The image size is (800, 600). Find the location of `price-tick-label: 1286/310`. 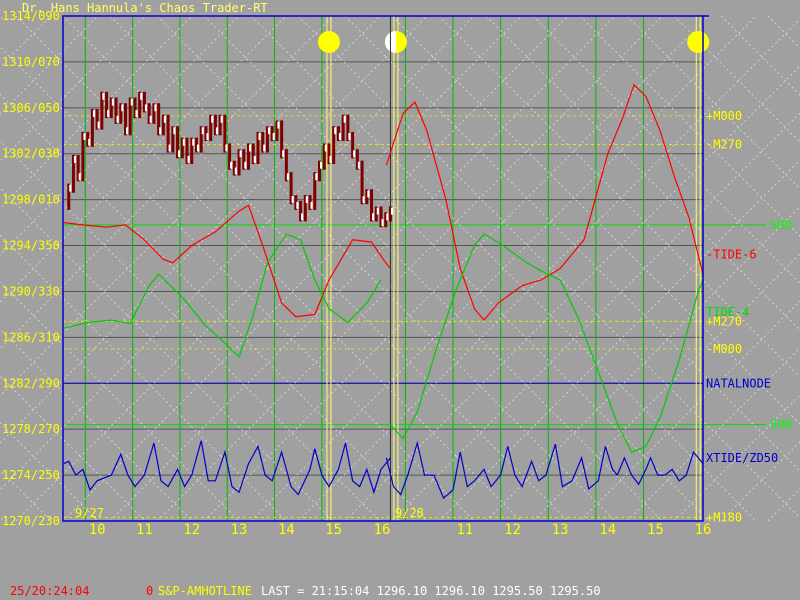

price-tick-label: 1286/310 is located at coordinates (31, 337).